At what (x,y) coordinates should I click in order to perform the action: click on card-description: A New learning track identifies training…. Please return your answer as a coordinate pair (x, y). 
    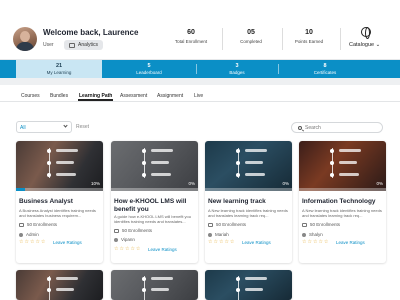
    Looking at the image, I should click on (342, 213).